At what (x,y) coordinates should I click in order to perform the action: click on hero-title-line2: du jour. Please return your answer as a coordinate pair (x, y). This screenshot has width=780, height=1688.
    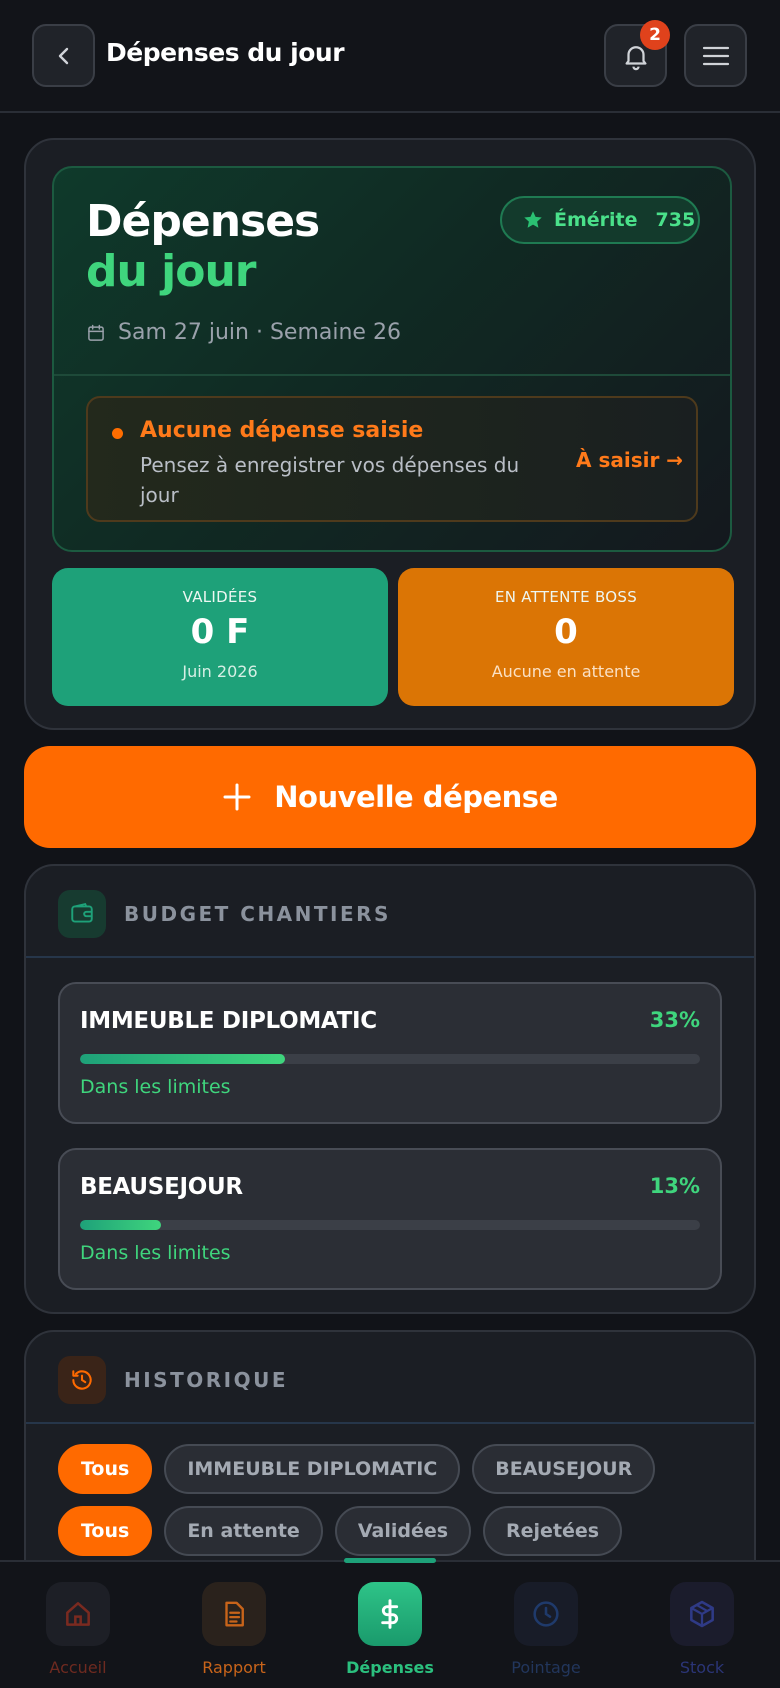
    Looking at the image, I should click on (171, 271).